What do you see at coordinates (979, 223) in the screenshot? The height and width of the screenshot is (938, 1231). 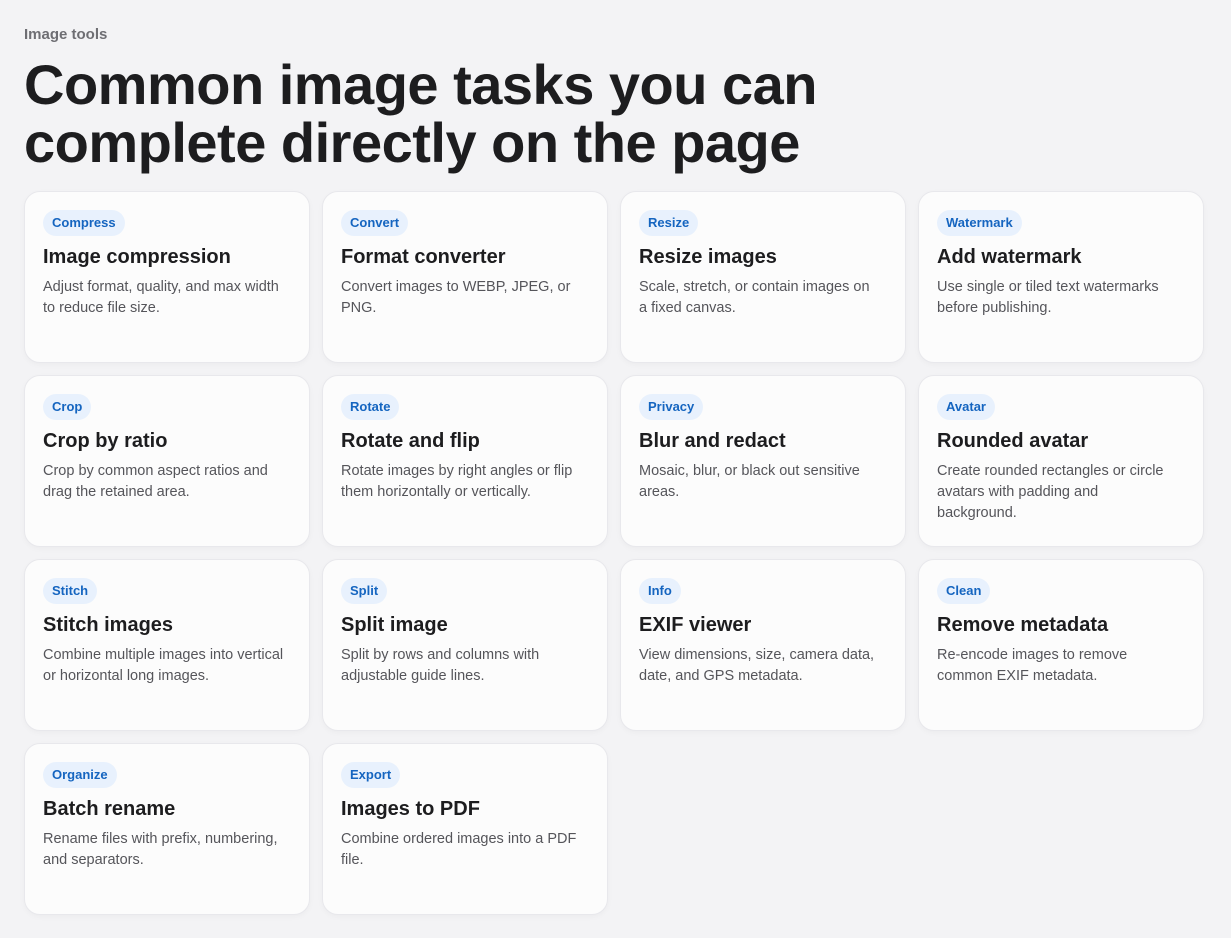 I see `card-badge: Watermark` at bounding box center [979, 223].